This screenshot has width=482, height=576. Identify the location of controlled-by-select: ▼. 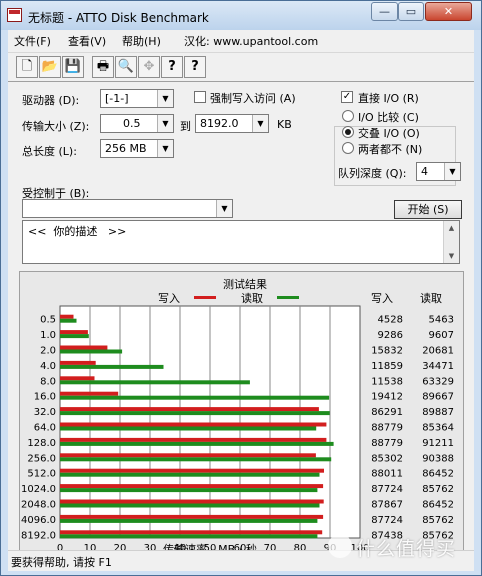
(127, 208).